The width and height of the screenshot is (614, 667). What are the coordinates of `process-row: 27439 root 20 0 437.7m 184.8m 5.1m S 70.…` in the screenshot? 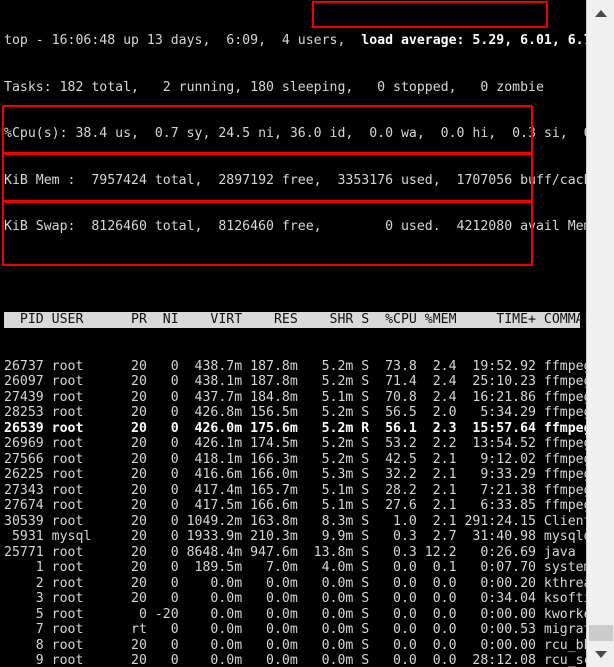 It's located at (298, 398).